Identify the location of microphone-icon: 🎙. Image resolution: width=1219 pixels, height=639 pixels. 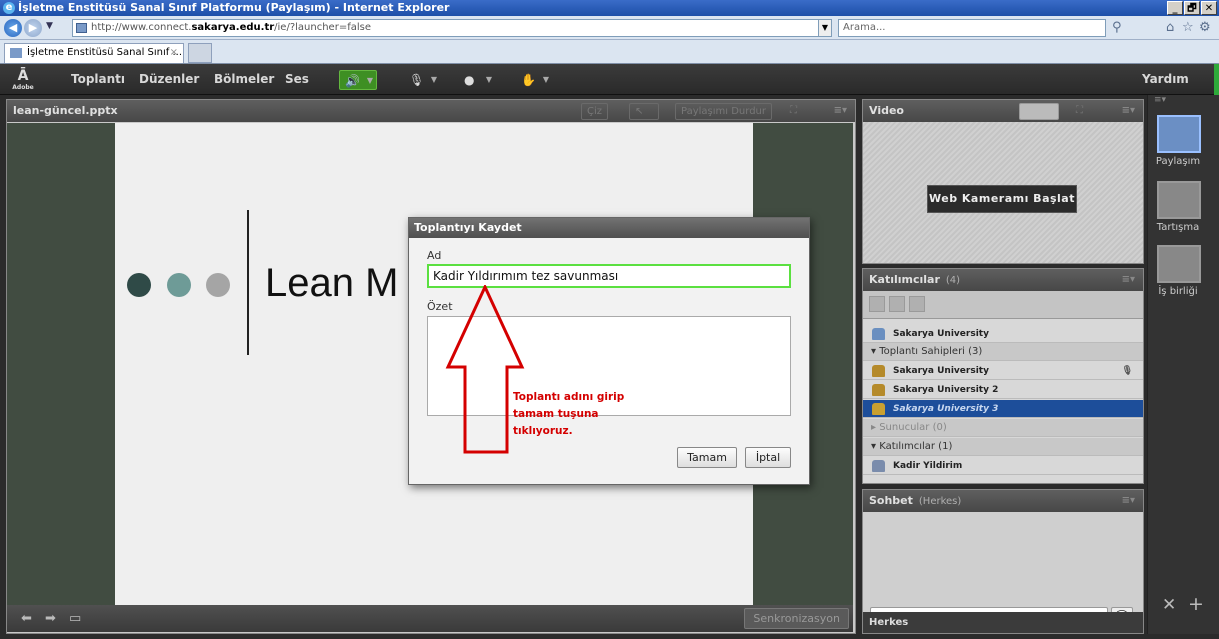
(417, 80).